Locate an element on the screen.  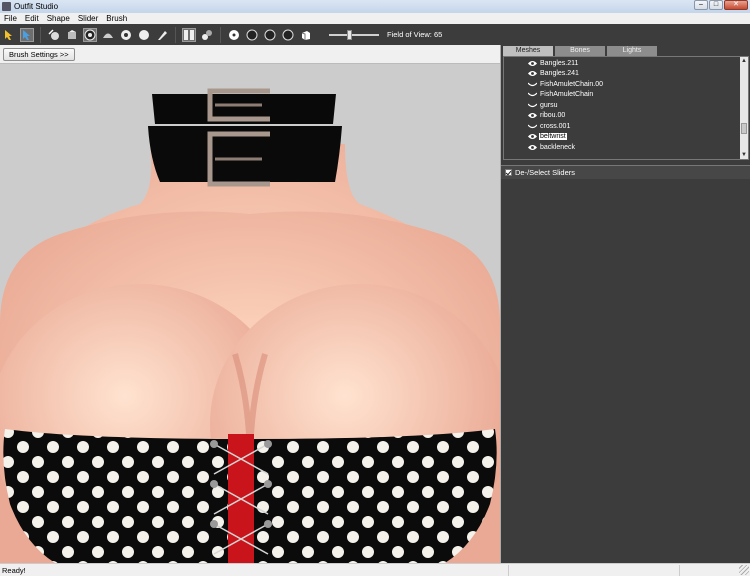
scroll-thumb is located at coordinates (744, 128).